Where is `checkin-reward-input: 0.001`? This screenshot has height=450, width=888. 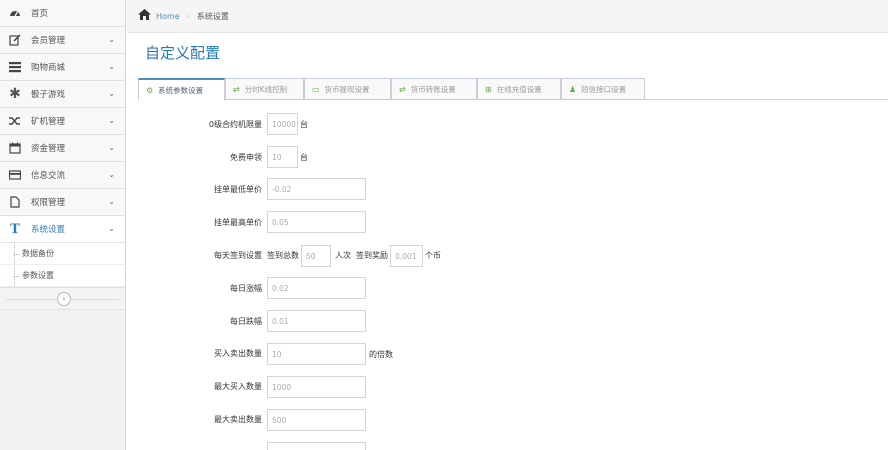 checkin-reward-input: 0.001 is located at coordinates (406, 256).